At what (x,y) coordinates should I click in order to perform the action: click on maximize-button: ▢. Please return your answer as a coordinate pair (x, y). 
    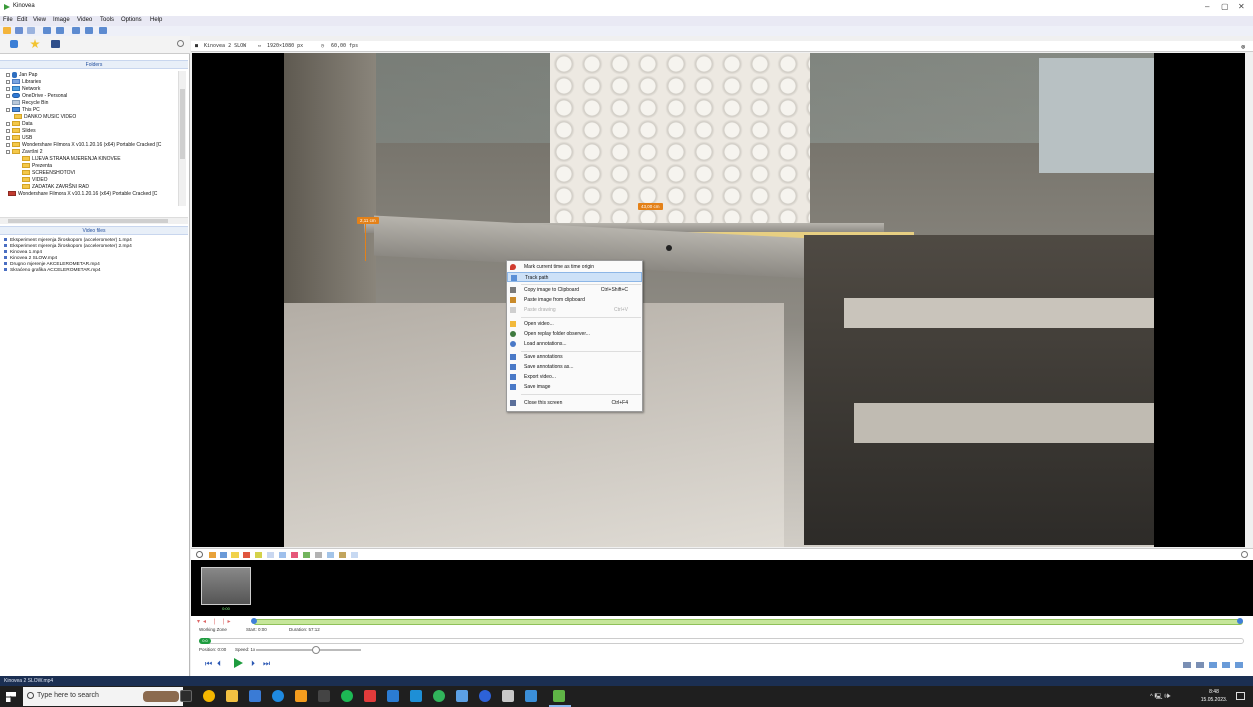
    Looking at the image, I should click on (1225, 6).